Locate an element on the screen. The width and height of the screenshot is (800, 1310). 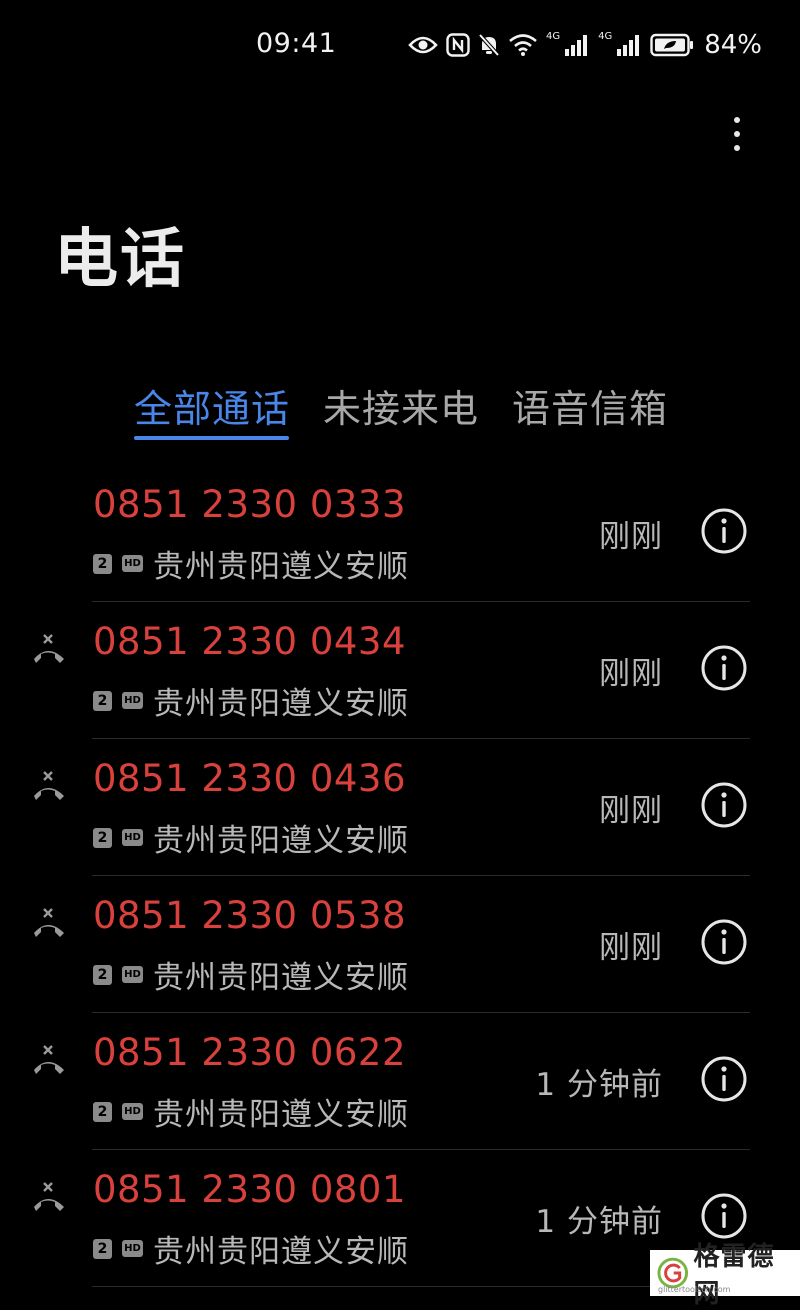
call-row: 0851 2330 0538 2 HD 贵州贵阳遵义安顺 刚刚 is located at coordinates (400, 944).